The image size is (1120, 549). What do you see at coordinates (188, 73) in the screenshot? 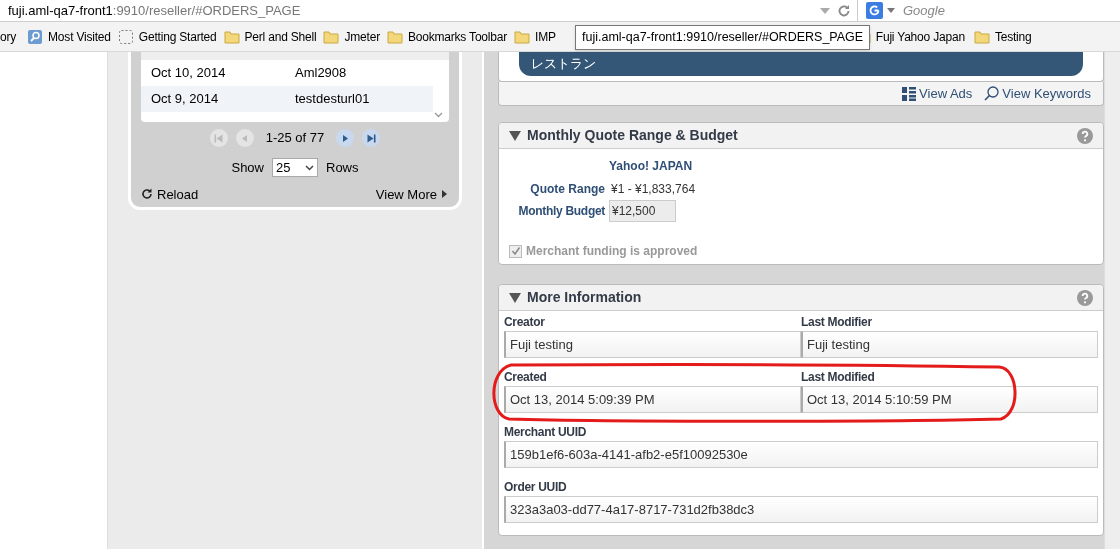
I see `date-cell-text: Oct 10, 2014` at bounding box center [188, 73].